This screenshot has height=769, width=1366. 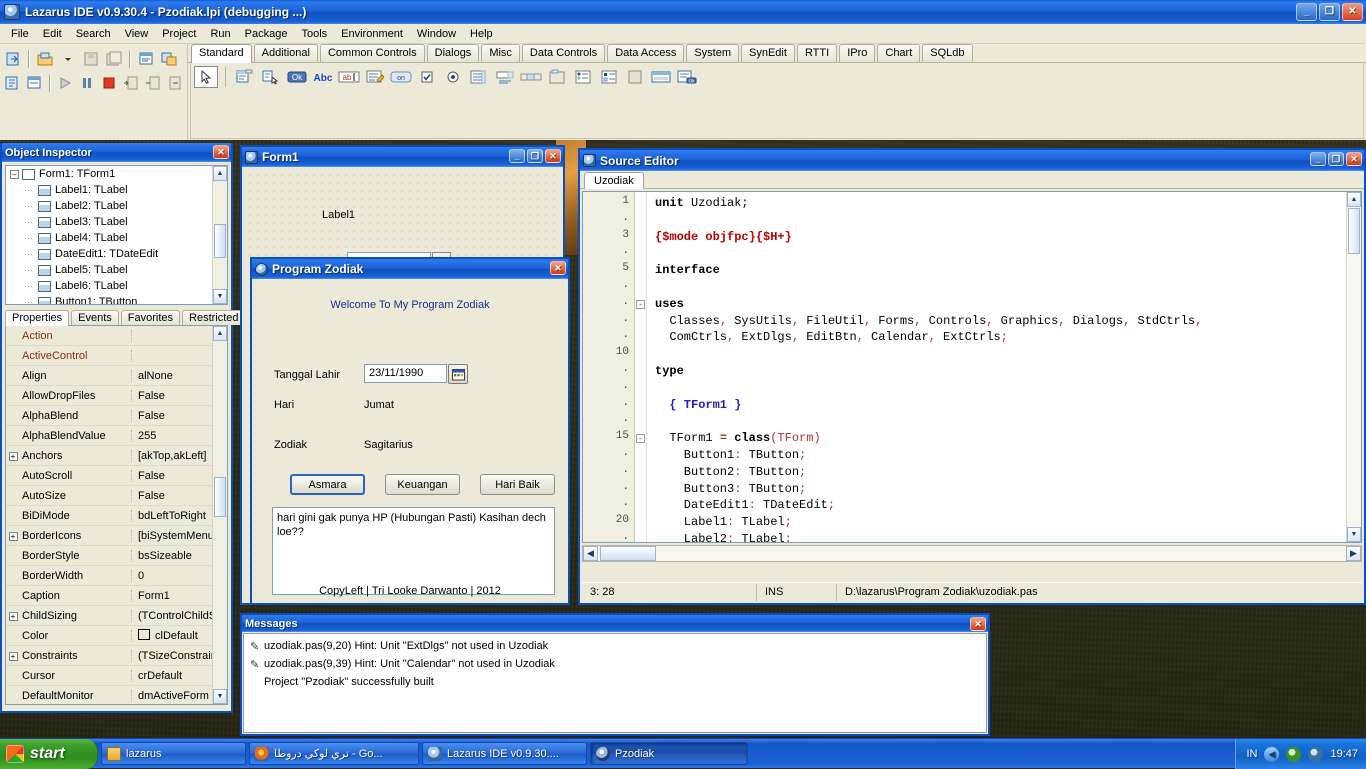 I want to click on oi-tab-properties: Properties, so click(x=37, y=318).